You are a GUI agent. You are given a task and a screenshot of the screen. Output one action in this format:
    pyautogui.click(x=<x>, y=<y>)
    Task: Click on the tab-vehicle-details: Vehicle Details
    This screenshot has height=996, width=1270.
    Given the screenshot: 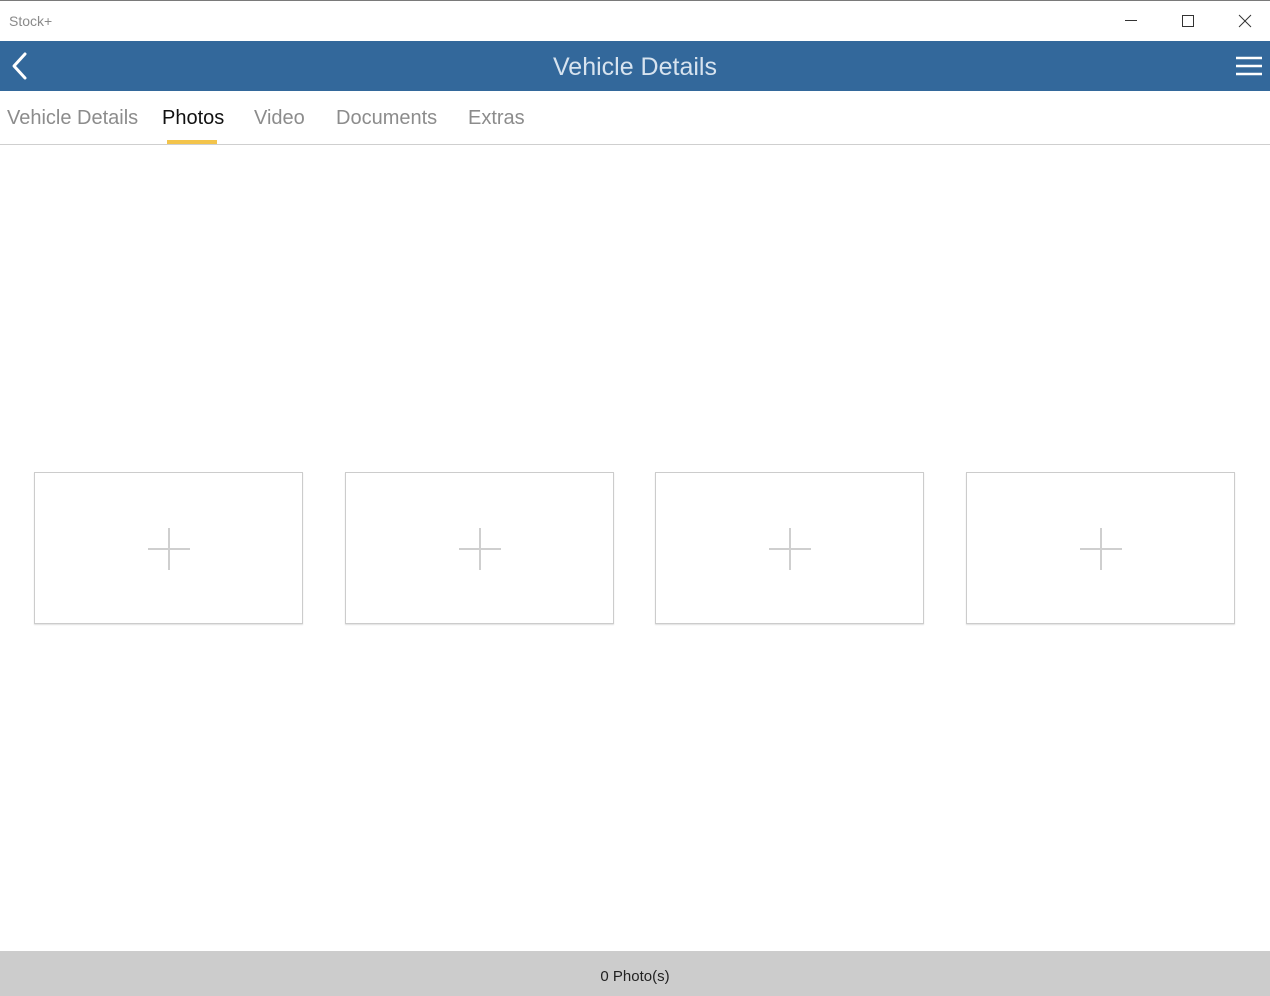 What is the action you would take?
    pyautogui.click(x=72, y=118)
    